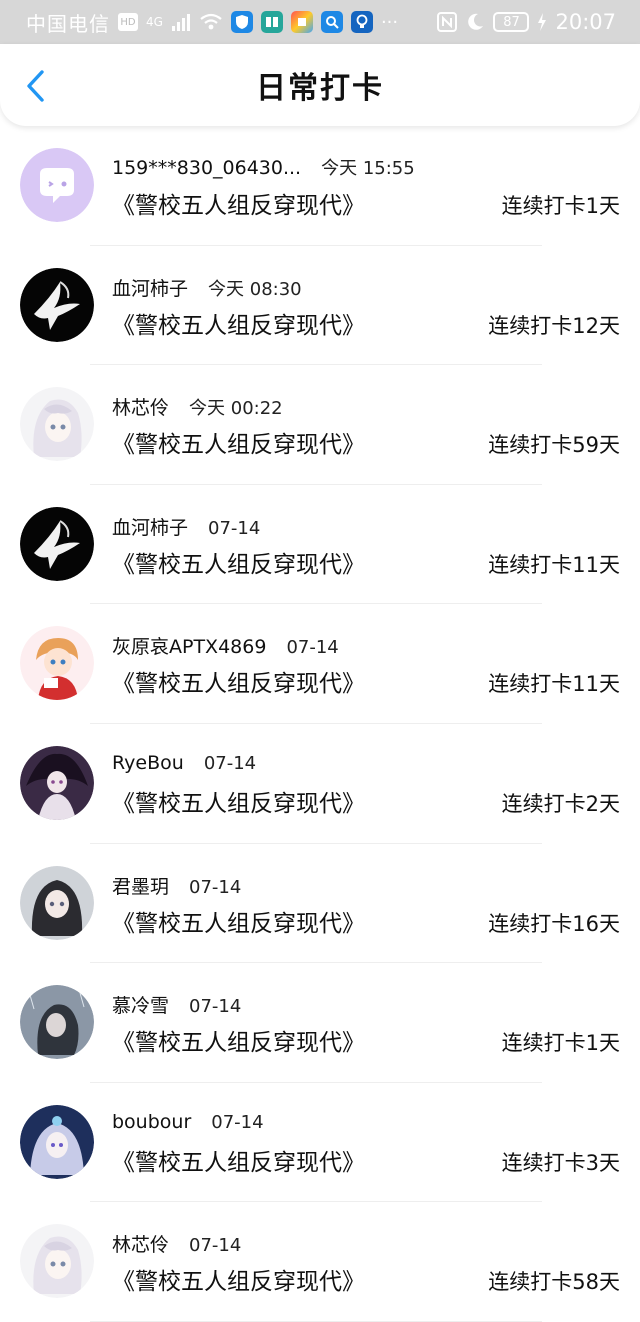 The width and height of the screenshot is (640, 1322). I want to click on wifi-icon, so click(211, 21).